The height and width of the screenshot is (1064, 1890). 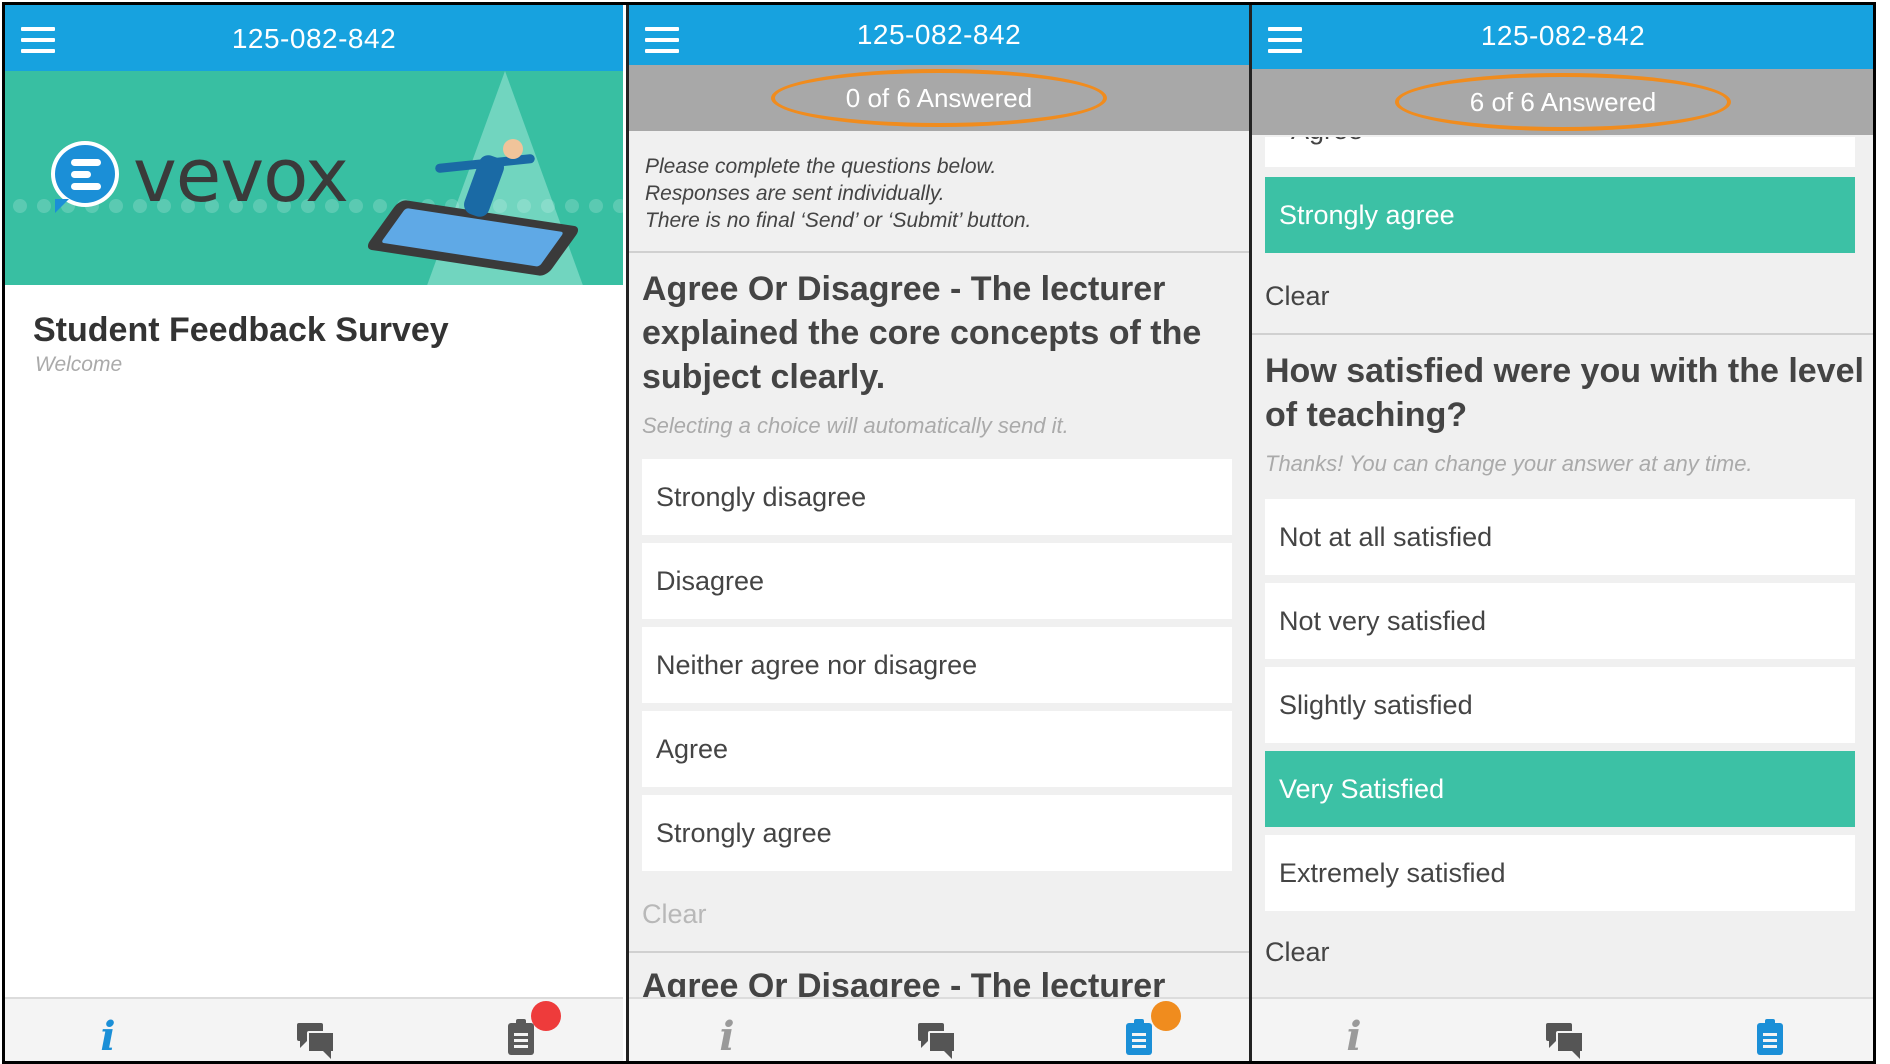 What do you see at coordinates (937, 833) in the screenshot?
I see `option-strongly-agree: Strongly agree` at bounding box center [937, 833].